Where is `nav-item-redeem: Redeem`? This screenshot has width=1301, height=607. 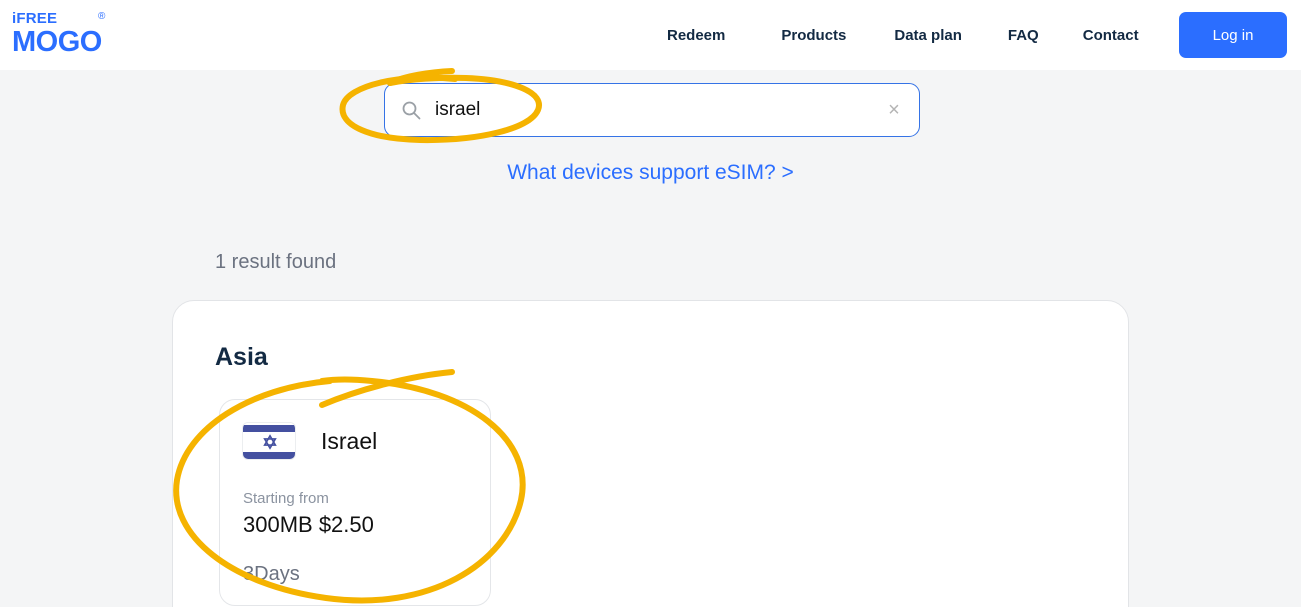
nav-item-redeem: Redeem is located at coordinates (696, 35).